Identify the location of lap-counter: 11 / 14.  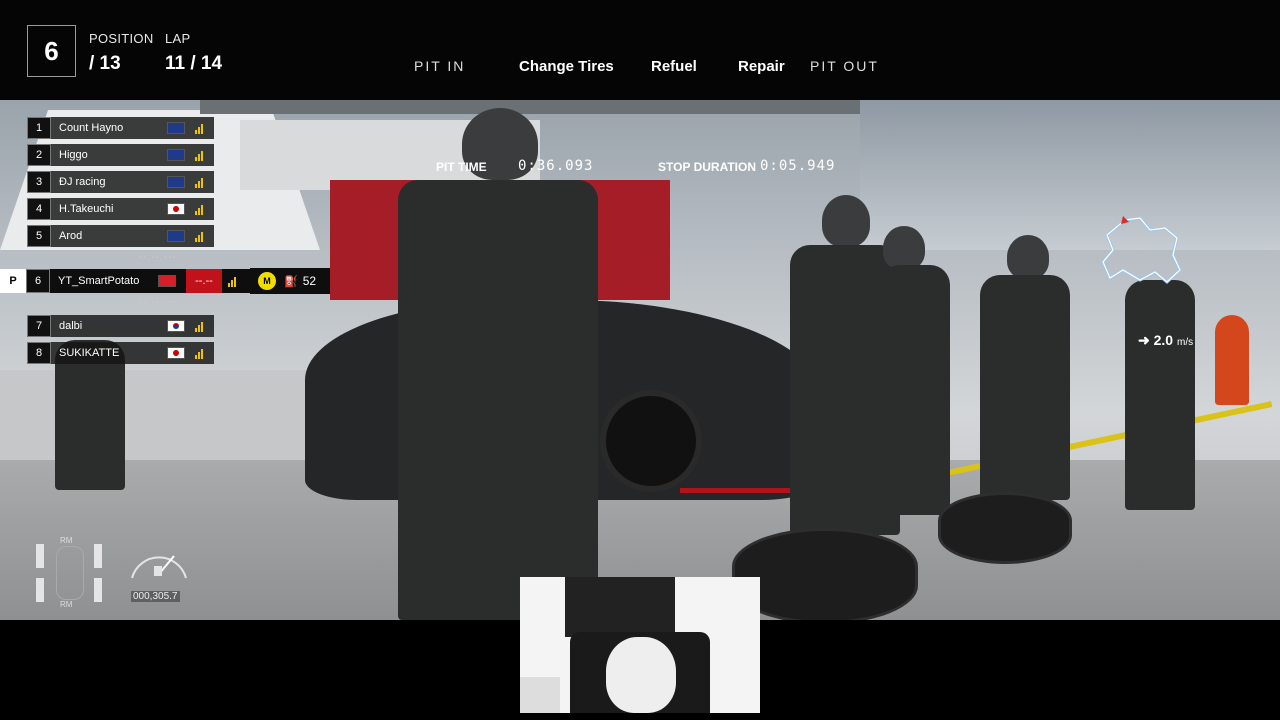
(194, 63).